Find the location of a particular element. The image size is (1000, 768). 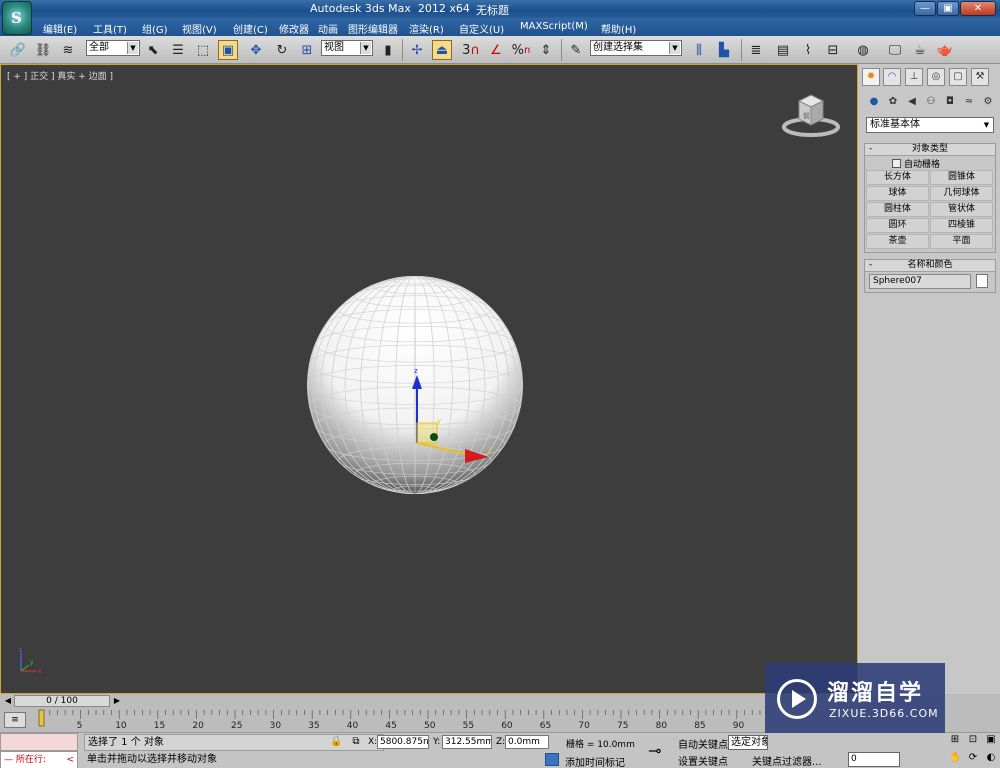

zoom-extents-icon: ⊞ is located at coordinates (955, 740).